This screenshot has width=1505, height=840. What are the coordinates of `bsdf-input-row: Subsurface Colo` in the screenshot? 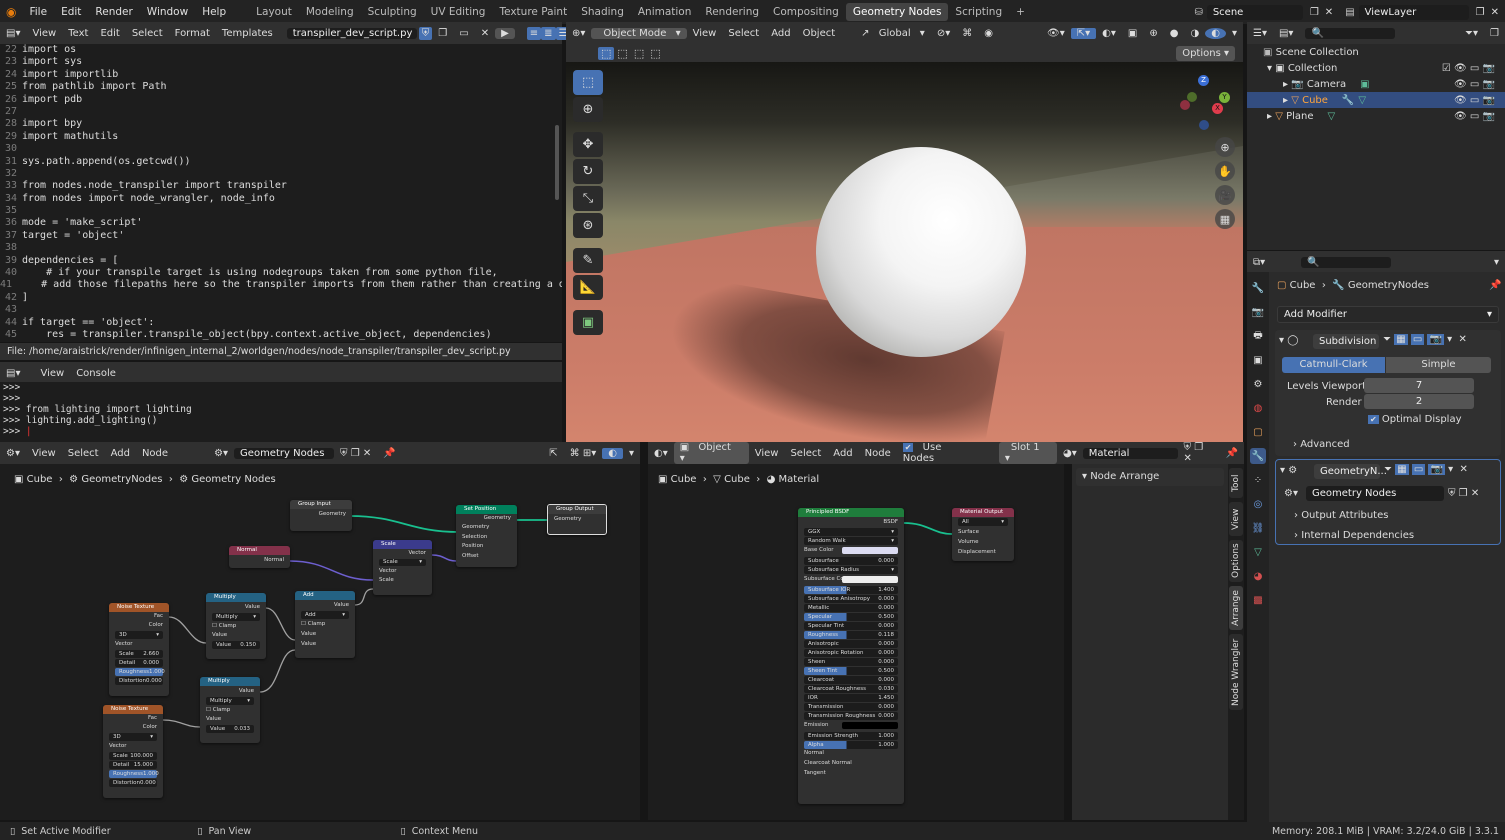 It's located at (851, 580).